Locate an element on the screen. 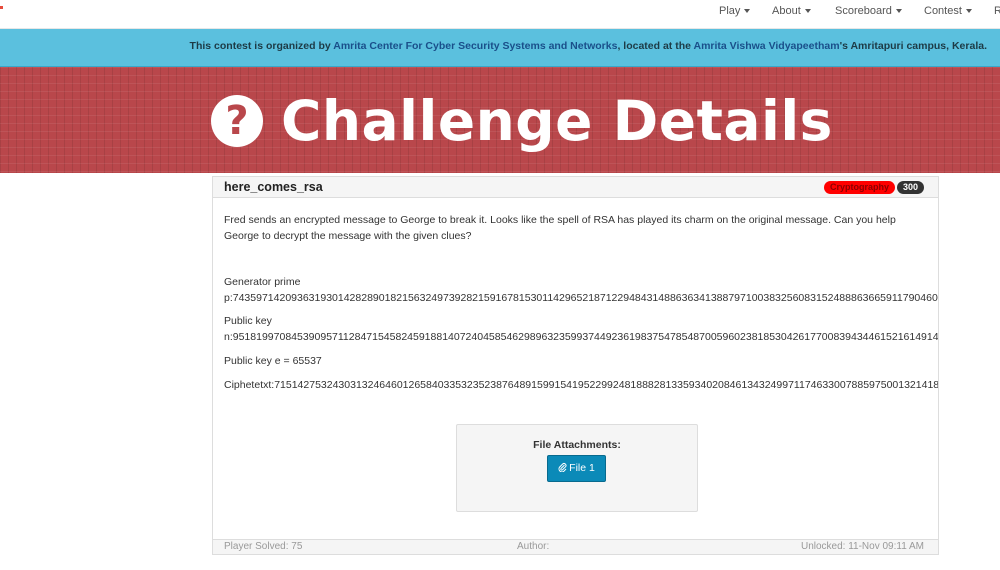 Image resolution: width=1000 pixels, height=570 pixels. nav-play: Play is located at coordinates (735, 11).